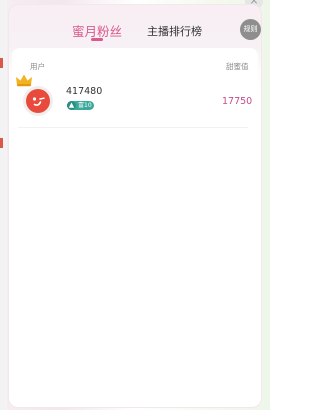  I want to click on sweetness-value: 17750, so click(237, 101).